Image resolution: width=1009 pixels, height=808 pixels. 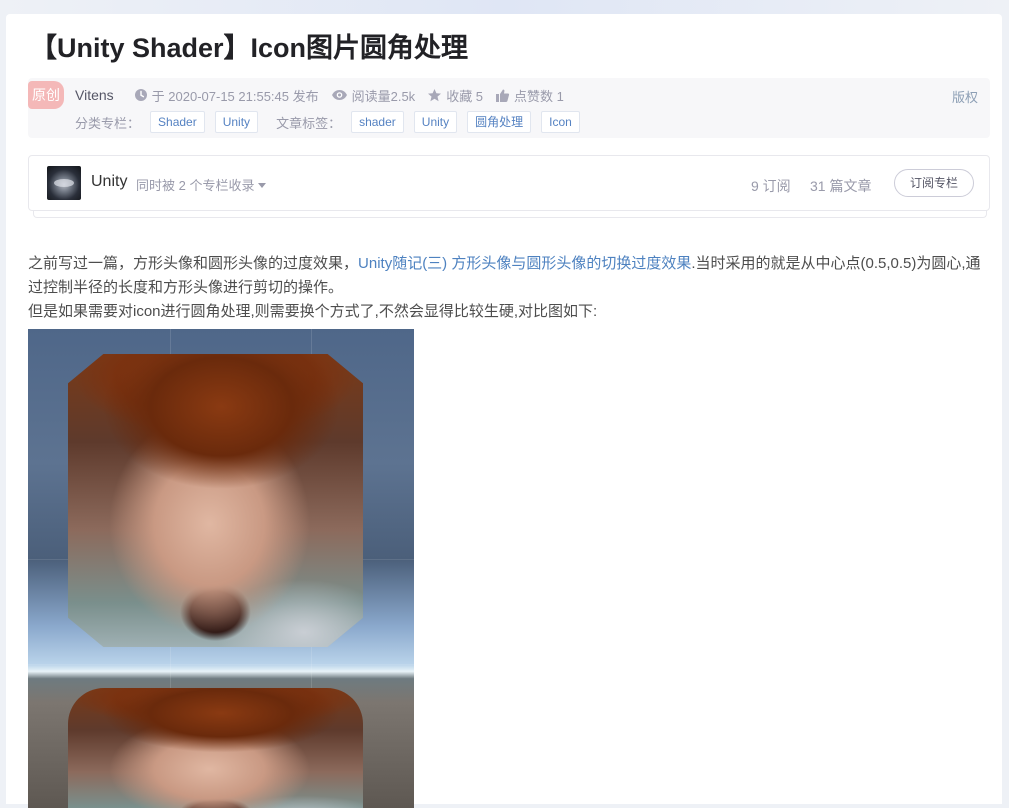 I want to click on like-count: 点赞数 1, so click(x=529, y=95).